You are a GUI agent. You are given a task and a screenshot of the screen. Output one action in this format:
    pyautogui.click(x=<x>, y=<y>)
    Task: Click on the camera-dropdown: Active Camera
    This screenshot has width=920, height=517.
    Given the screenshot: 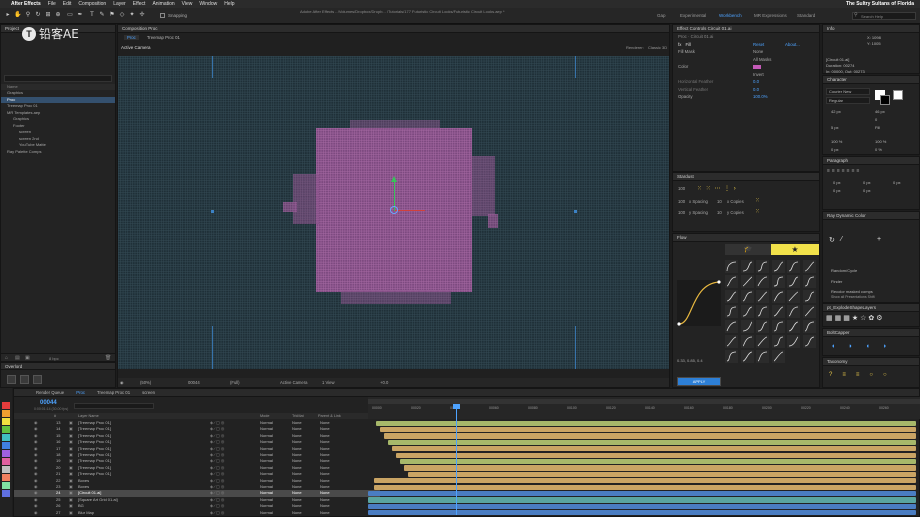 What is the action you would take?
    pyautogui.click(x=293, y=382)
    